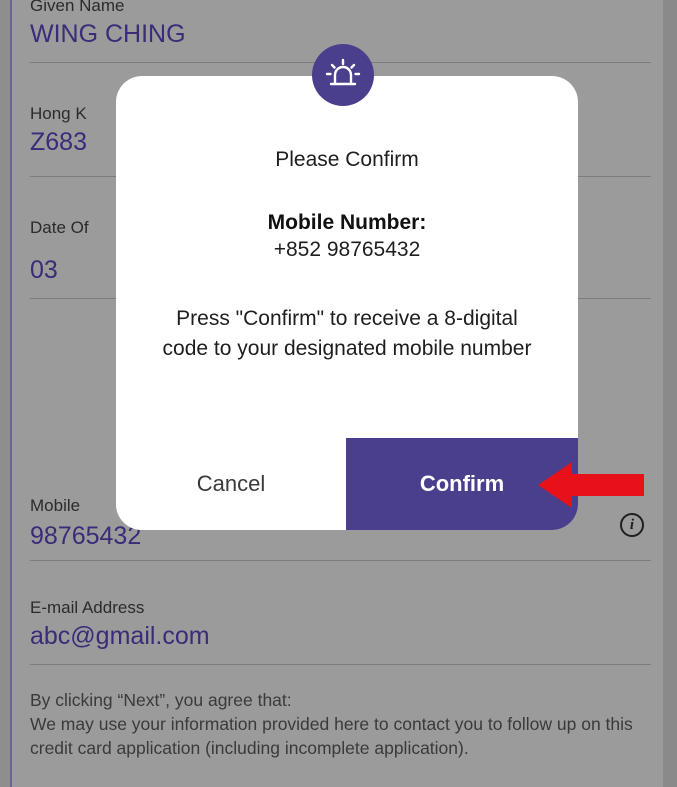 Image resolution: width=677 pixels, height=787 pixels. I want to click on email-label: E-mail Address, so click(87, 607).